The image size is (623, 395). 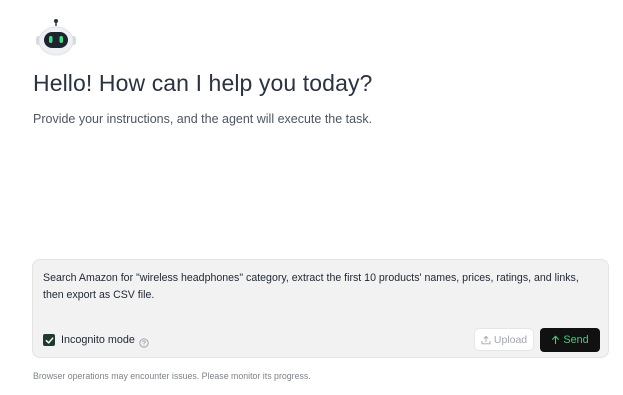 What do you see at coordinates (576, 340) in the screenshot?
I see `send-label: Send` at bounding box center [576, 340].